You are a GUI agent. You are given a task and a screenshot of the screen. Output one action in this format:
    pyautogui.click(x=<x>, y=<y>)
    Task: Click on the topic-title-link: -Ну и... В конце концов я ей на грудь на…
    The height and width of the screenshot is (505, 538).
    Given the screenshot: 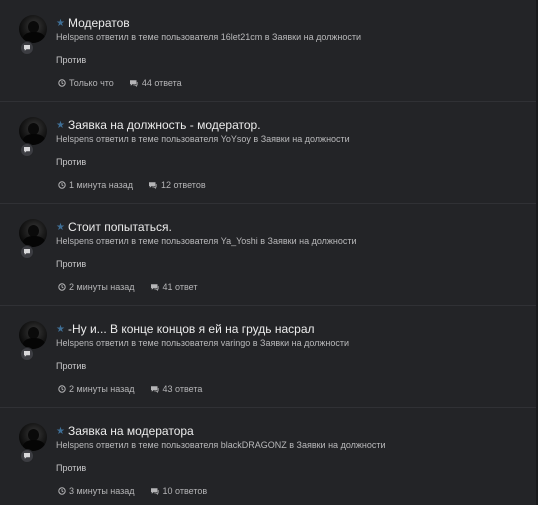 What is the action you would take?
    pyautogui.click(x=191, y=329)
    